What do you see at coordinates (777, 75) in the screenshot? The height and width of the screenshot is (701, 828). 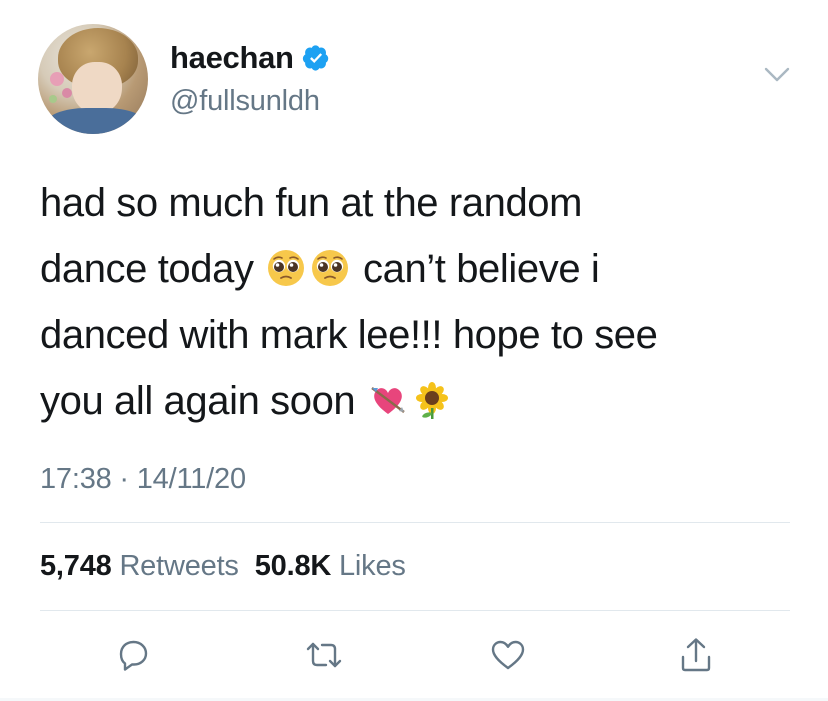 I see `chevron-down-icon` at bounding box center [777, 75].